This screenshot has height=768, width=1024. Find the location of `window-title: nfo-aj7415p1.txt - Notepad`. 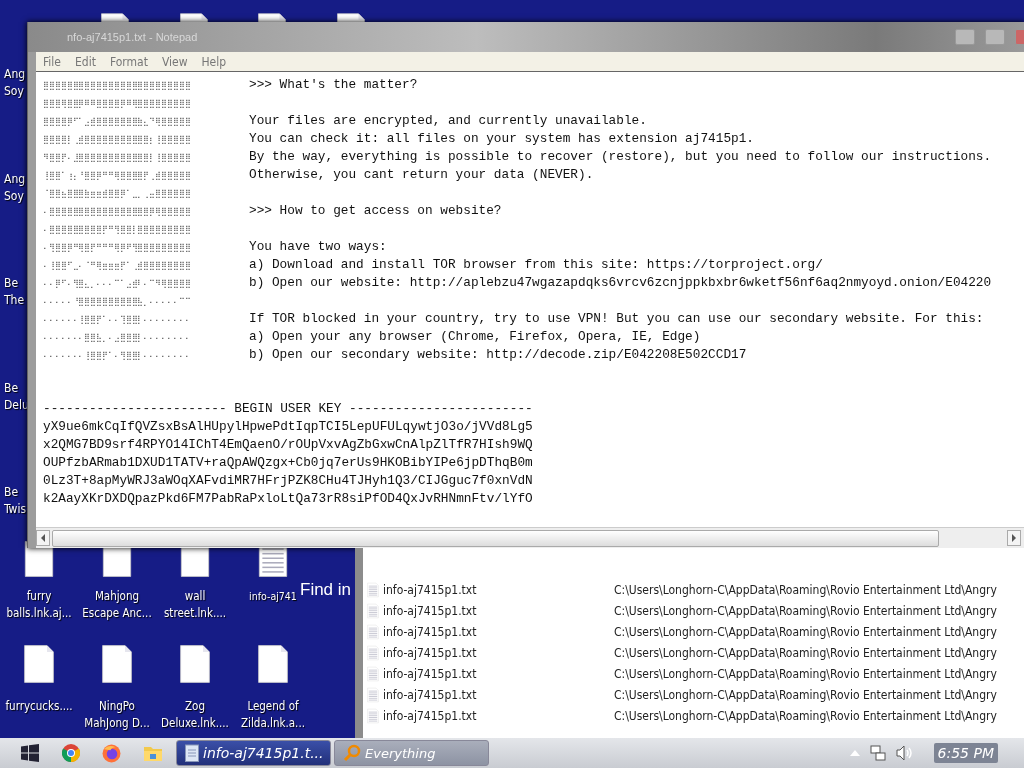

window-title: nfo-aj7415p1.txt - Notepad is located at coordinates (133, 37).